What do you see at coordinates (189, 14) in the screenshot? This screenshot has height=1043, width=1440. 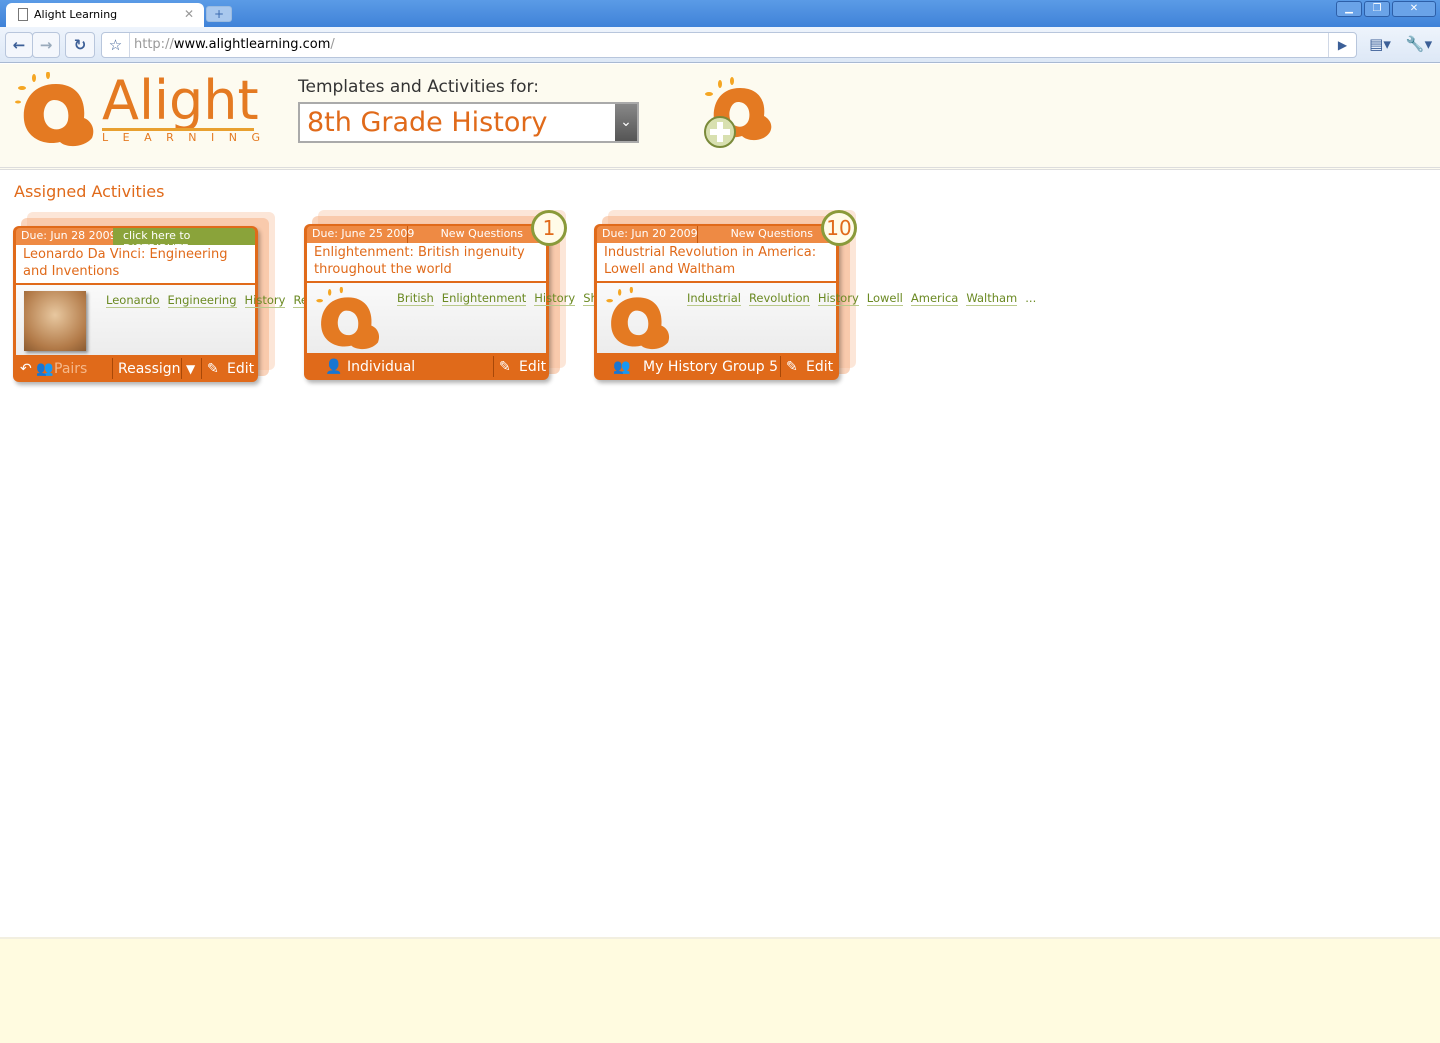 I see `close-tab-icon: ✕` at bounding box center [189, 14].